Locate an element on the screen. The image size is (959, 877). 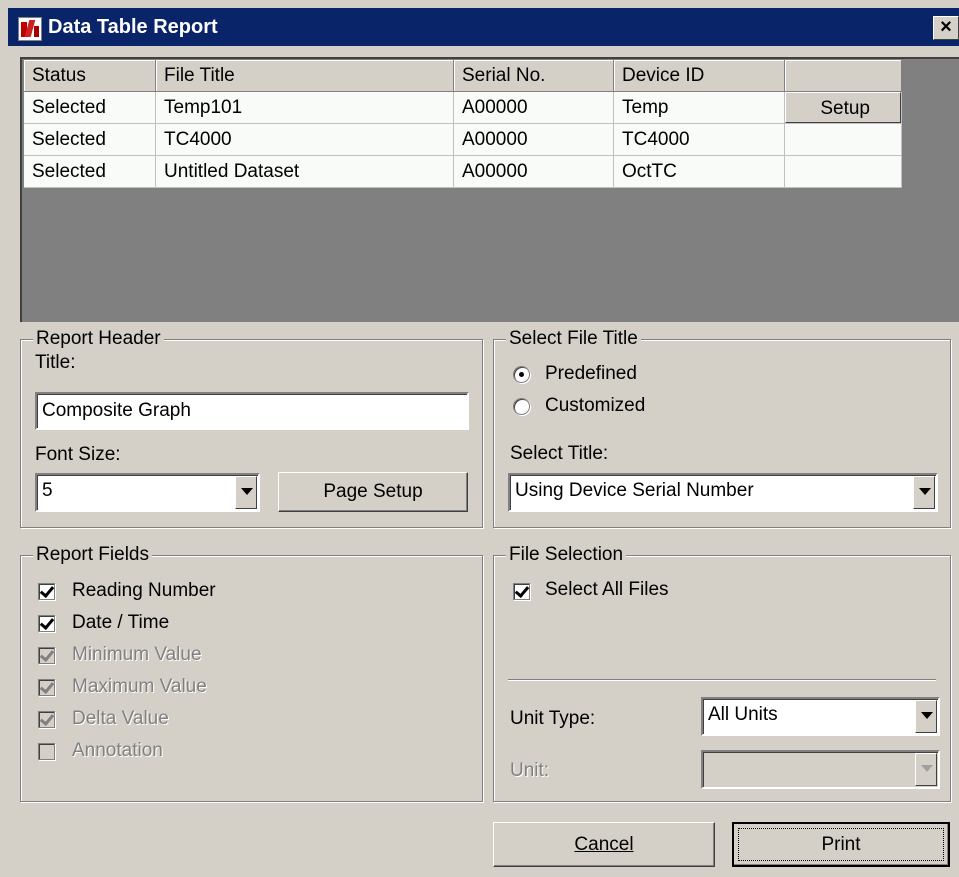
unit-label: Unit: is located at coordinates (530, 770).